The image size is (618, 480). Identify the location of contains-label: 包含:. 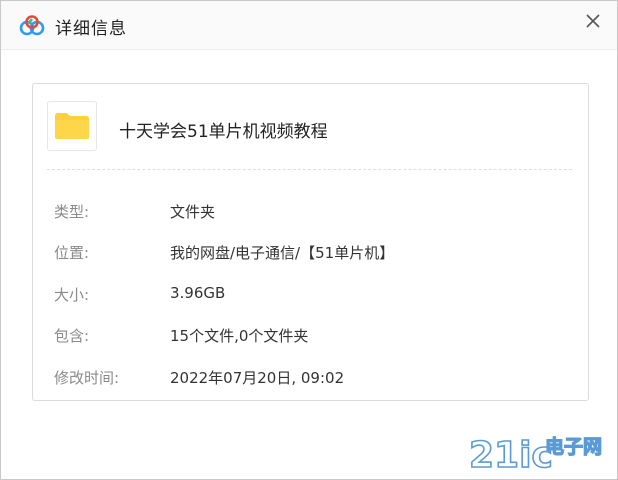
(72, 336).